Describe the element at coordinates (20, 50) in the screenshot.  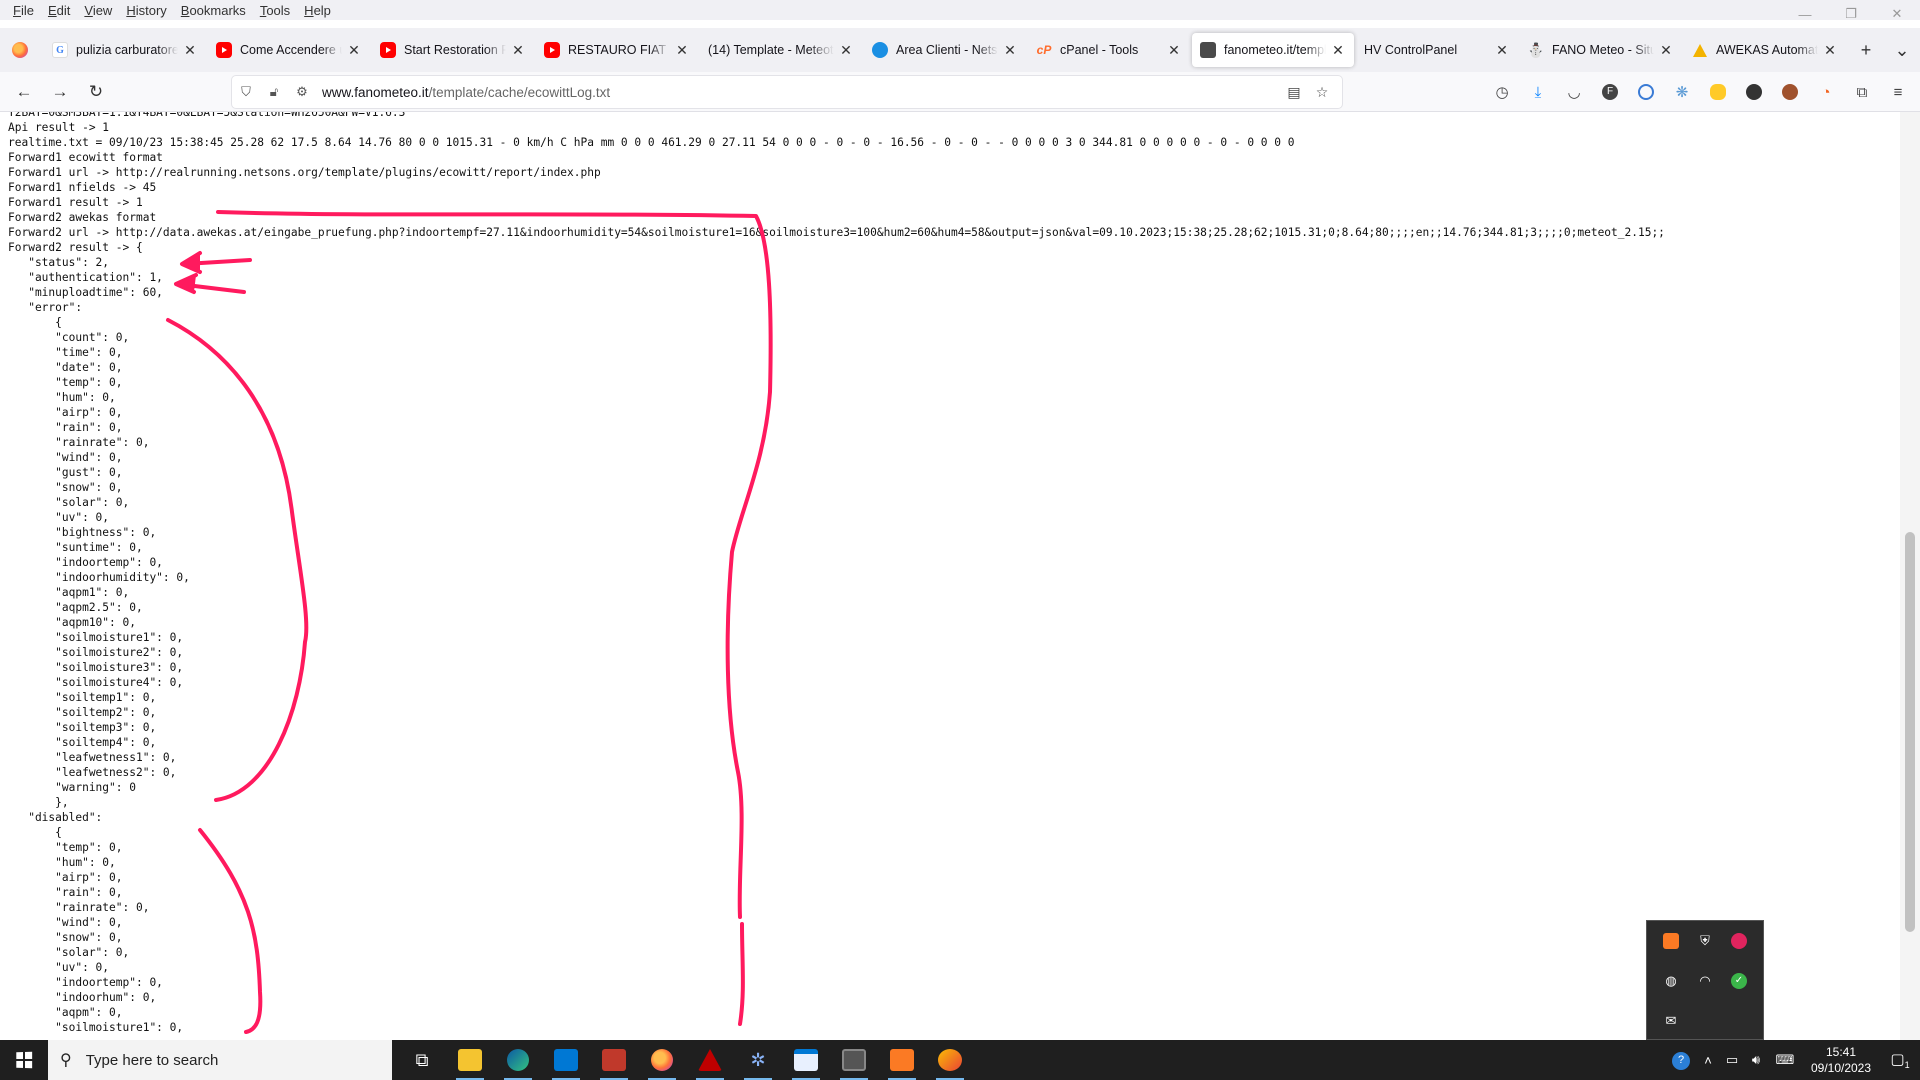
I see `firefox-view-button` at that location.